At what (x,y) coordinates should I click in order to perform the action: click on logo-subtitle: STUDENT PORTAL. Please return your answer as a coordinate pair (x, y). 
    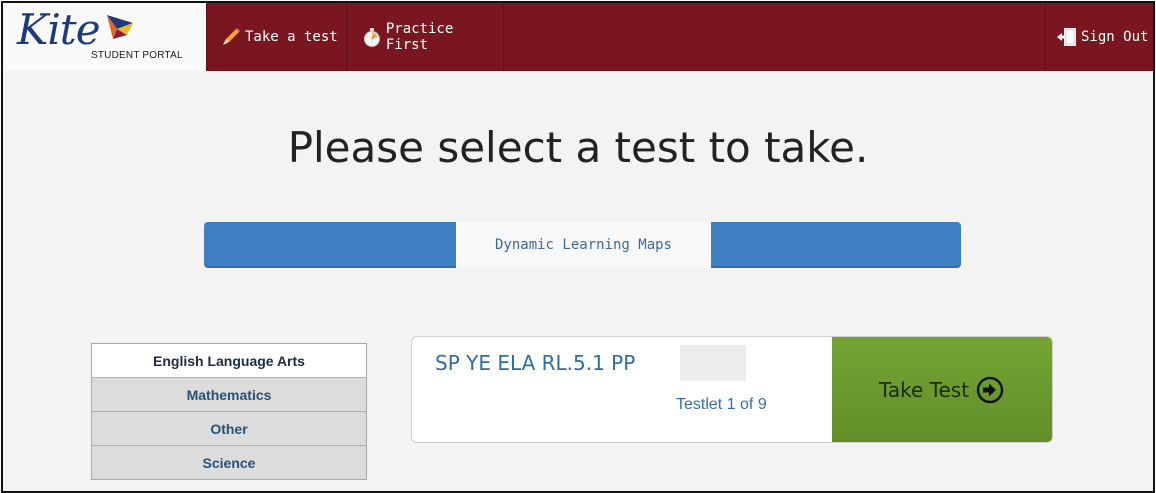
    Looking at the image, I should click on (137, 55).